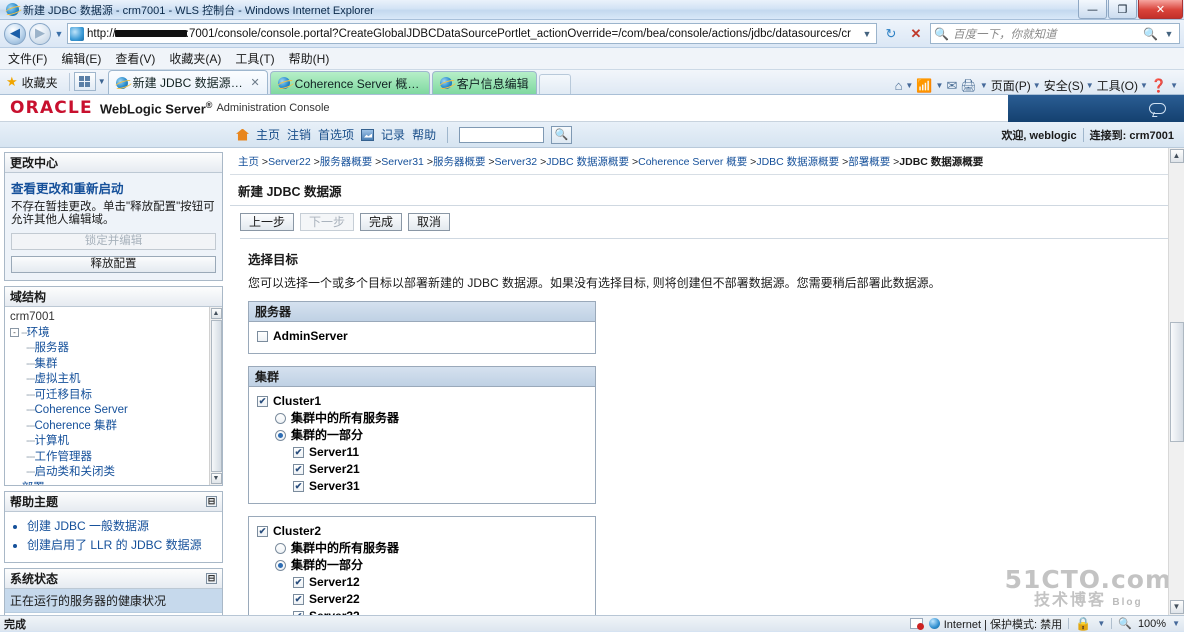 The height and width of the screenshot is (632, 1184). I want to click on new-tab-button, so click(554, 84).